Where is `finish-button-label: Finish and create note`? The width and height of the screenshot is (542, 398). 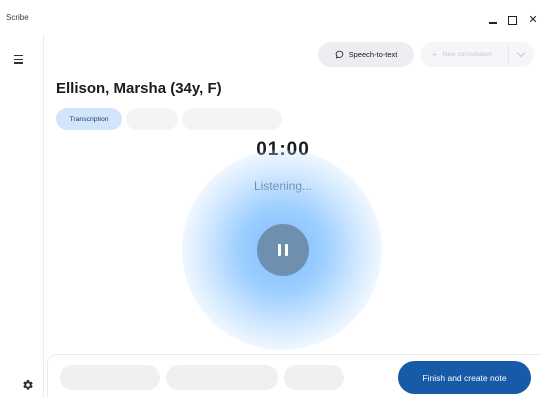 finish-button-label: Finish and create note is located at coordinates (464, 377).